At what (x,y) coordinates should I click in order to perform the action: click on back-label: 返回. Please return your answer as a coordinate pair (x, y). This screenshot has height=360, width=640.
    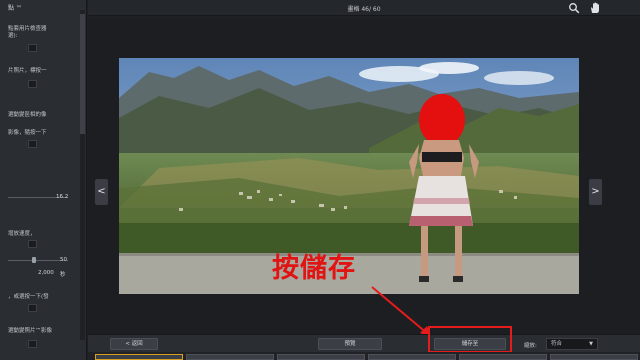
    Looking at the image, I should click on (137, 344).